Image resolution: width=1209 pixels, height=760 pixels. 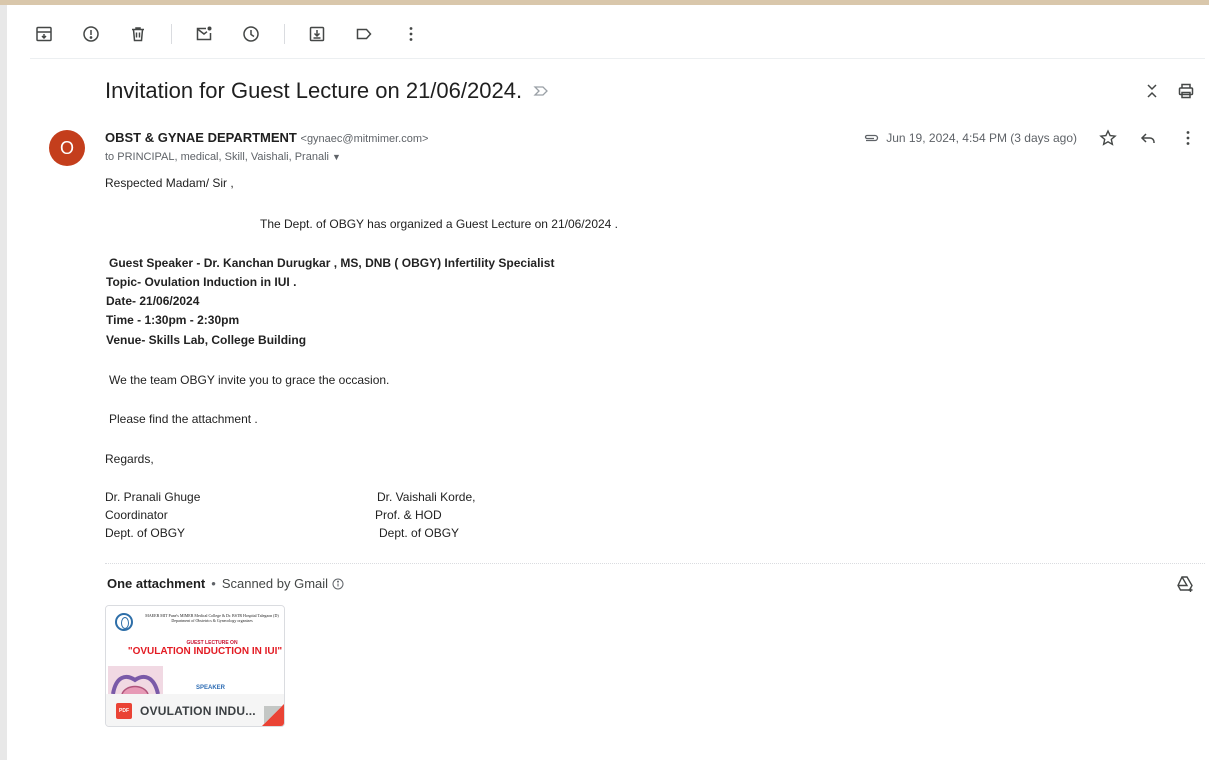 What do you see at coordinates (135, 680) in the screenshot?
I see `uterus-illustration-icon` at bounding box center [135, 680].